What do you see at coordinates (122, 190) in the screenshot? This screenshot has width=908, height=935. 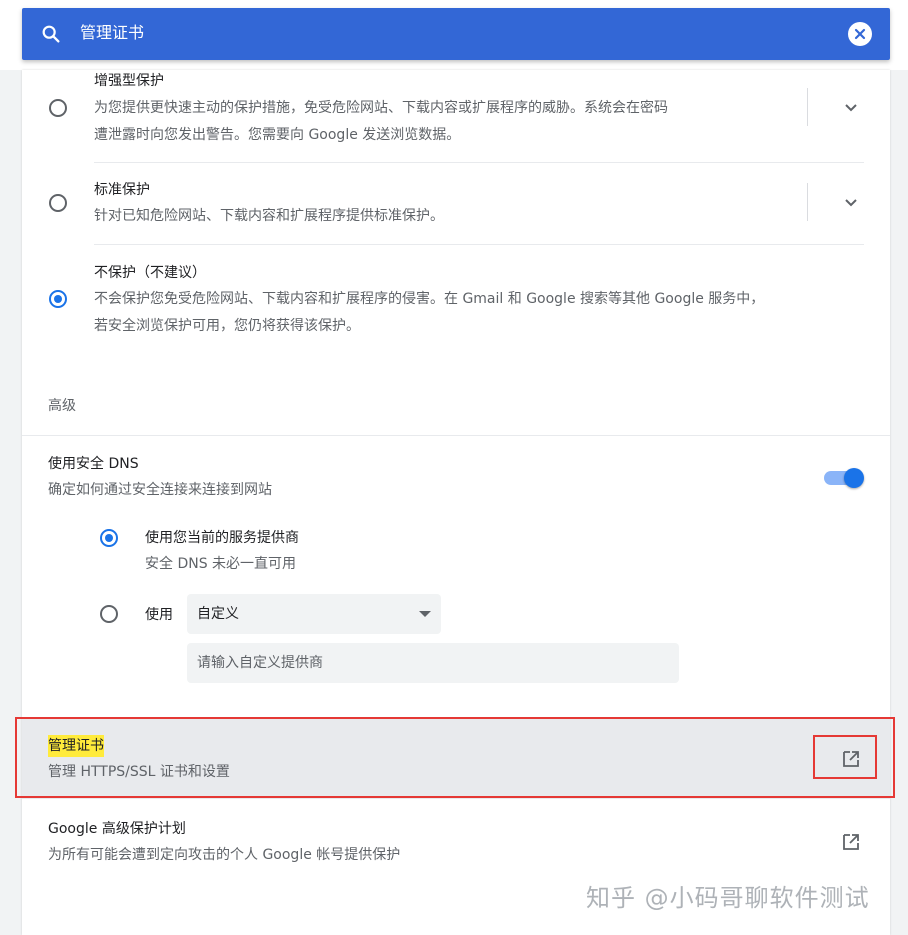 I see `standard-protection-title: 标准保护` at bounding box center [122, 190].